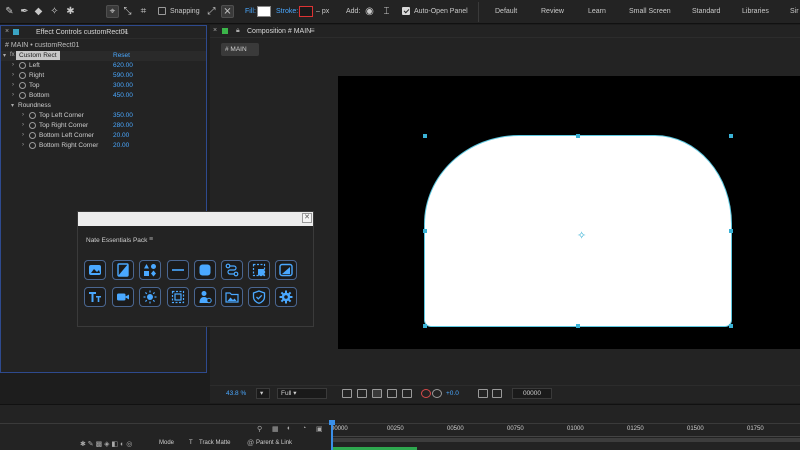 This screenshot has width=800, height=450. I want to click on property-row-bottom: › Bottom 450.00, so click(103, 96).